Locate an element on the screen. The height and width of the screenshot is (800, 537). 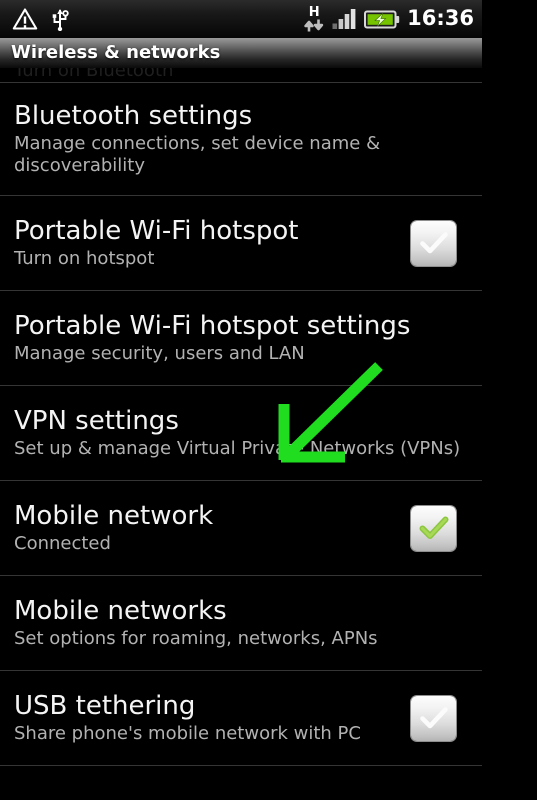
list-item-portable-wifi-hotspot: Portable Wi-Fi hotspot Turn on hotspot is located at coordinates (241, 243).